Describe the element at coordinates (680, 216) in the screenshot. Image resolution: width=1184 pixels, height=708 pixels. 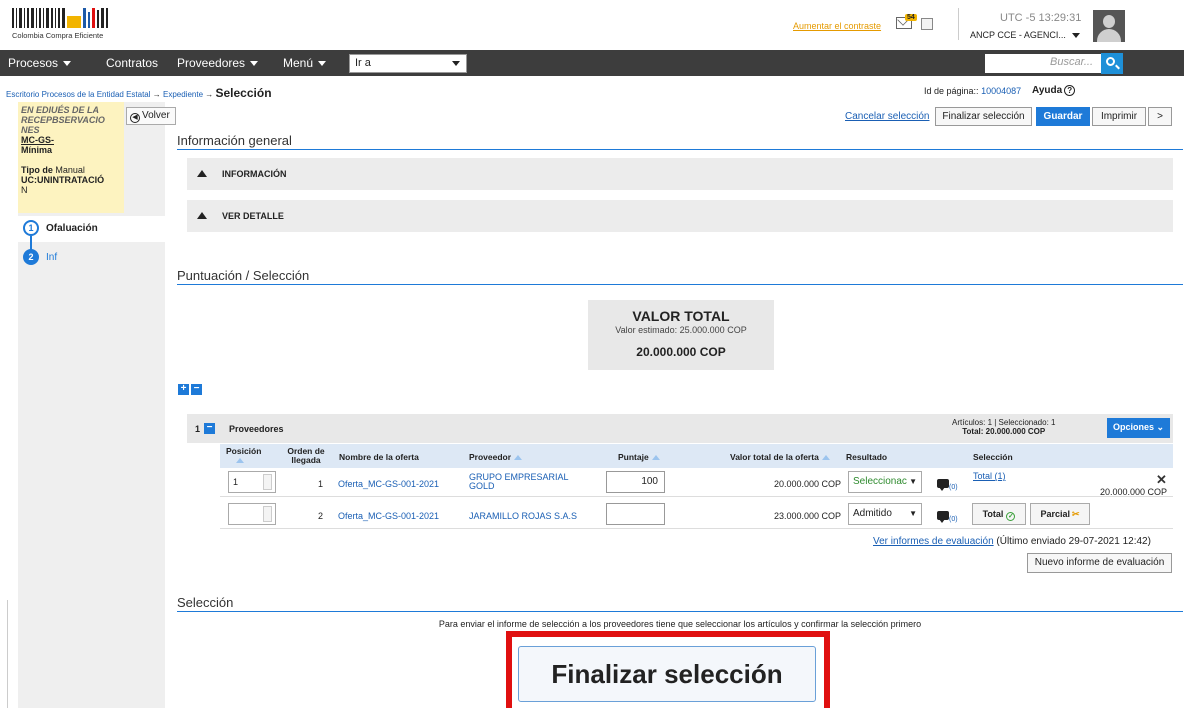
I see `accordion-ver-detalle: VER DETALLE` at that location.